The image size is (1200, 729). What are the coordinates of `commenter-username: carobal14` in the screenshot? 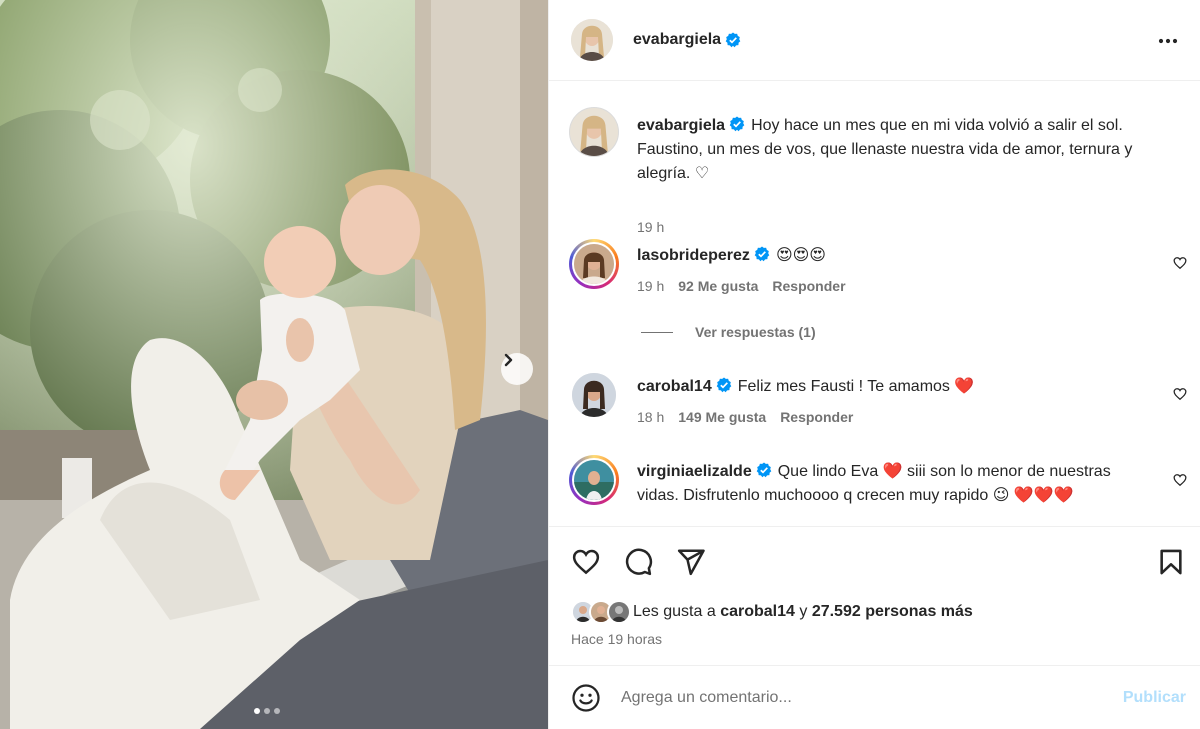 It's located at (674, 386).